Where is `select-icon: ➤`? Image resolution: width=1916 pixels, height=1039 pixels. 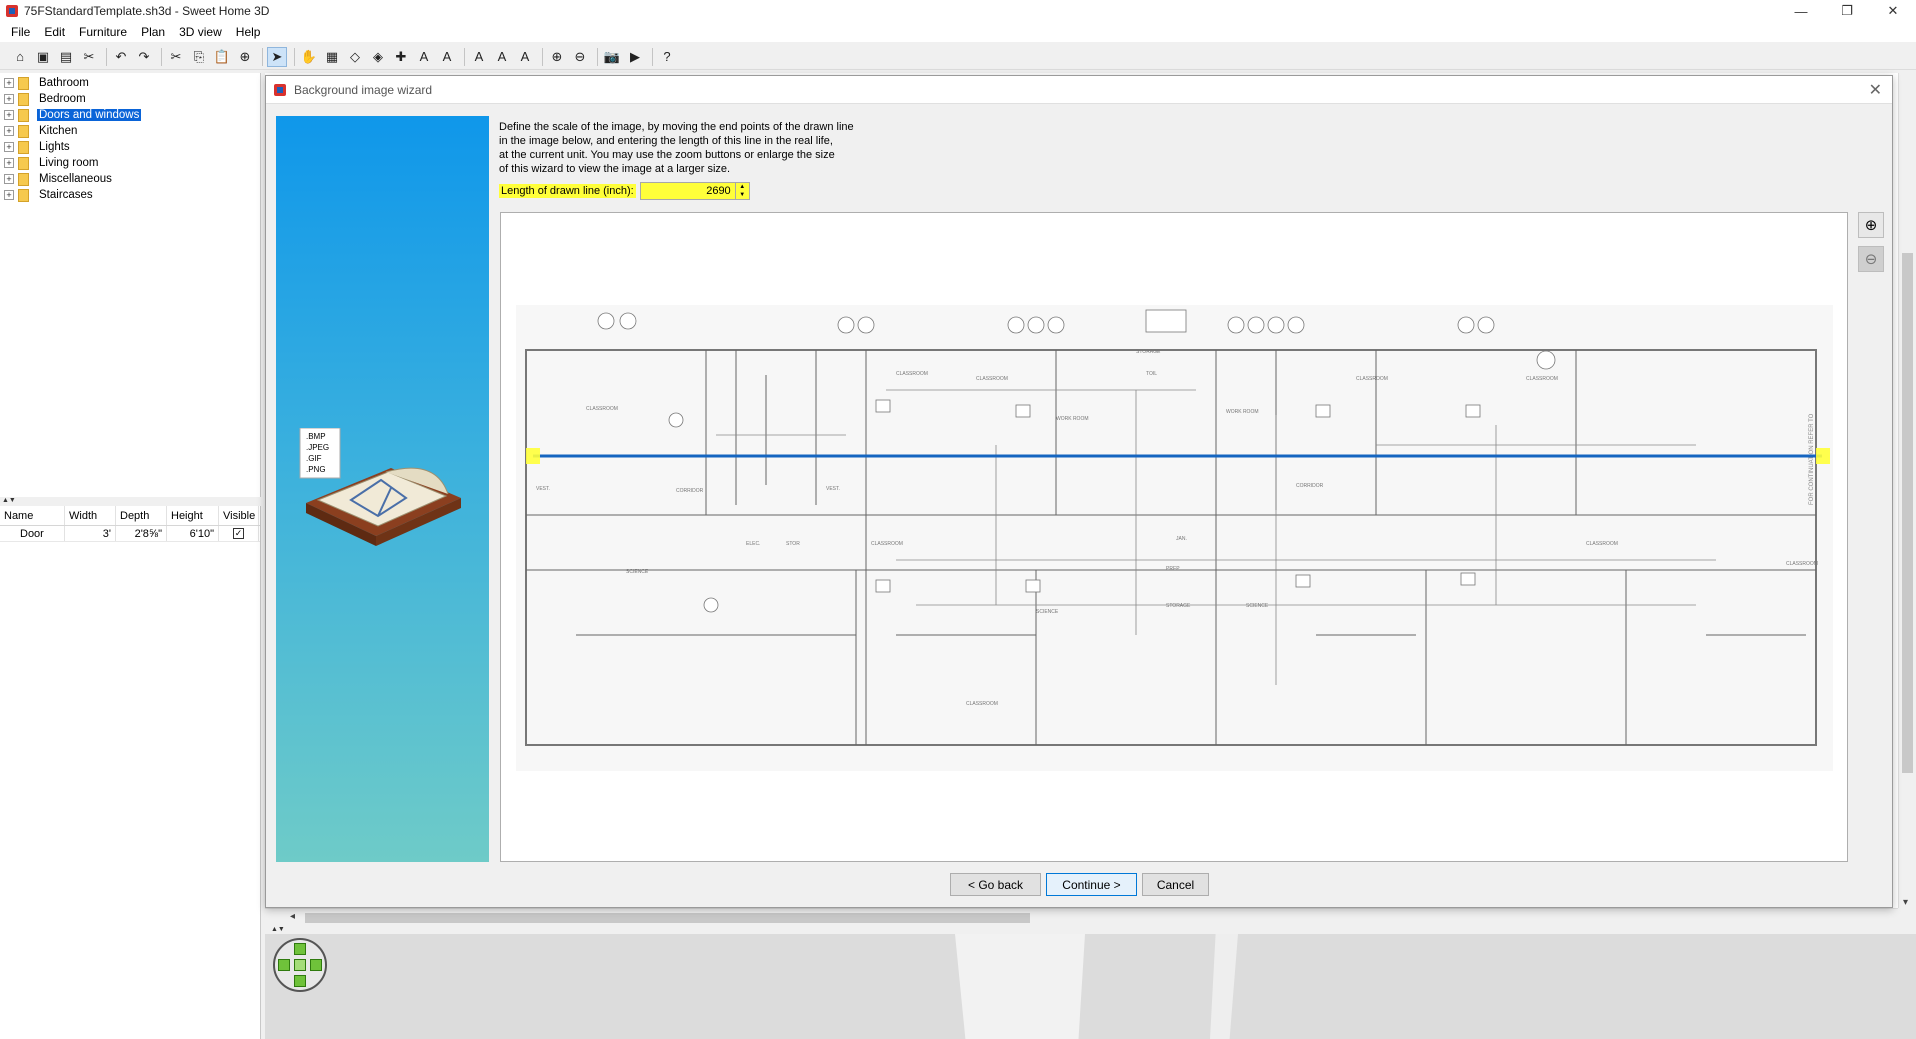
select-icon: ➤ is located at coordinates (277, 56).